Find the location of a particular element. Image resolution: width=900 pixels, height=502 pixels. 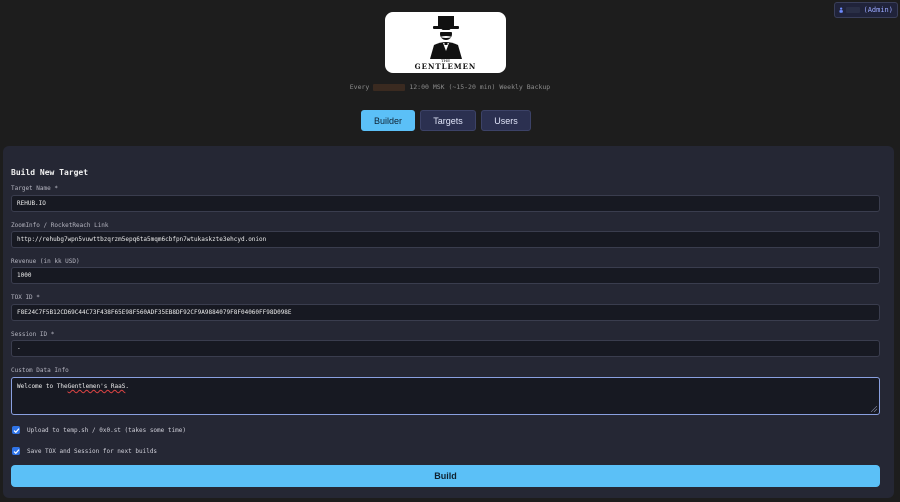

username-redacted is located at coordinates (853, 10).